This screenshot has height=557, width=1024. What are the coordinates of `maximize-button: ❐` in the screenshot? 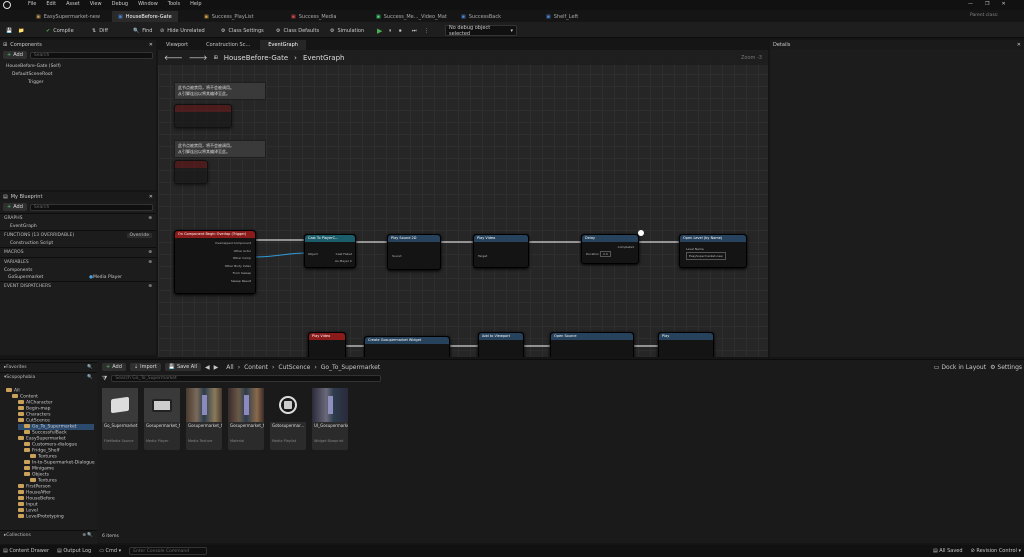 It's located at (987, 4).